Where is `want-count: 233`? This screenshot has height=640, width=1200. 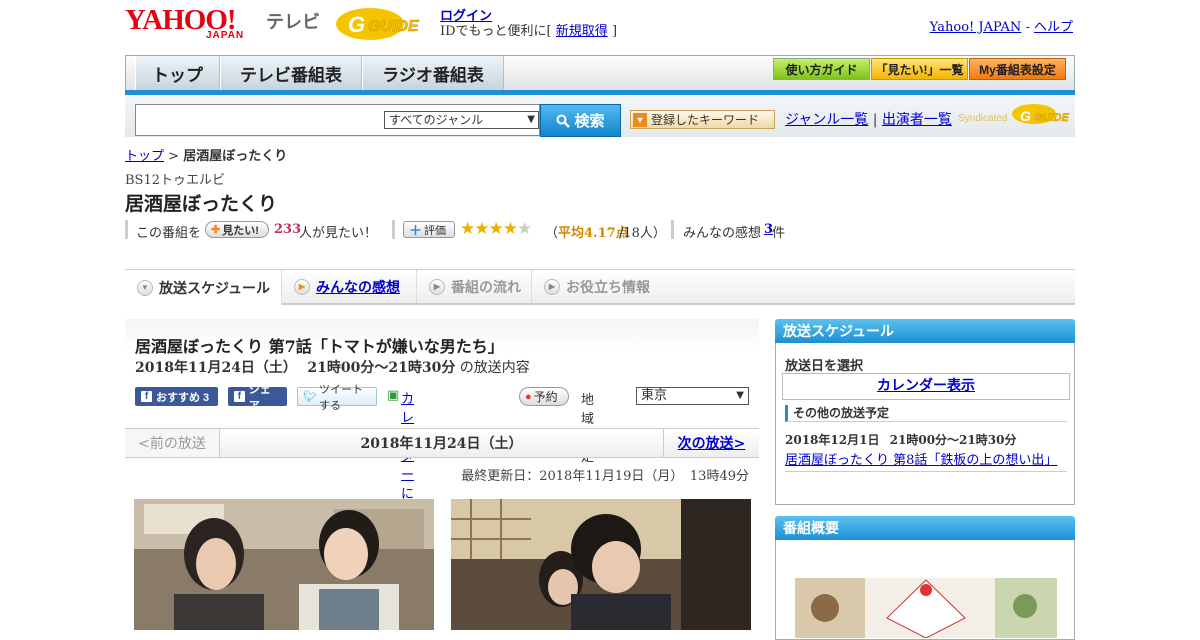 want-count: 233 is located at coordinates (288, 229).